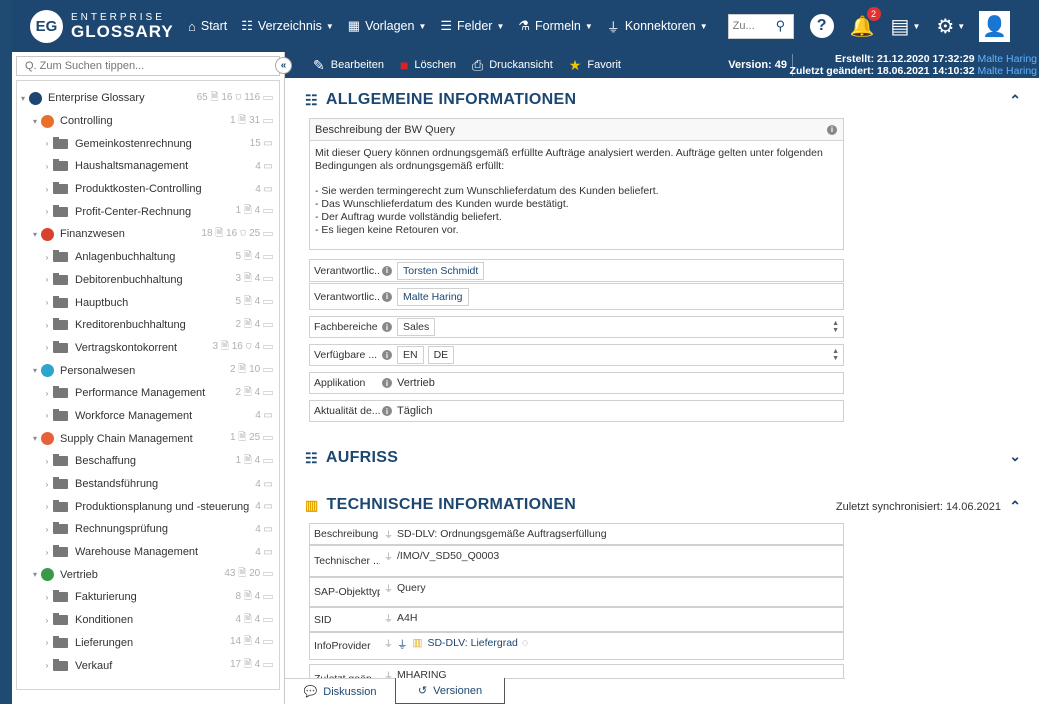  What do you see at coordinates (440, 505) in the screenshot?
I see `section-technical-header: ▥ TECHNISCHE INFORMATIONEN` at bounding box center [440, 505].